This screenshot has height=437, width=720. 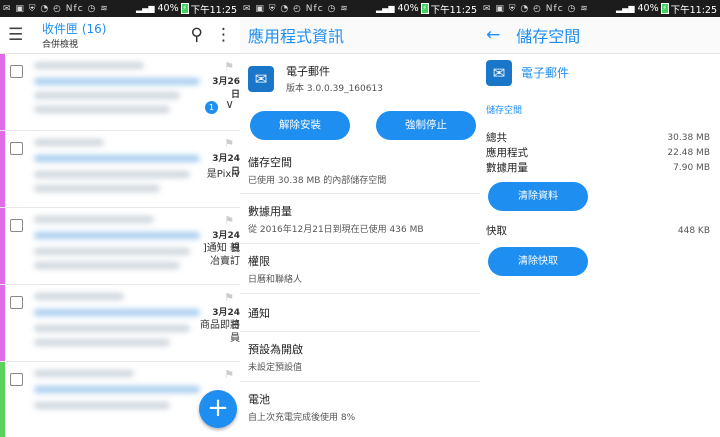 I want to click on unread-count: (16), so click(x=94, y=29).